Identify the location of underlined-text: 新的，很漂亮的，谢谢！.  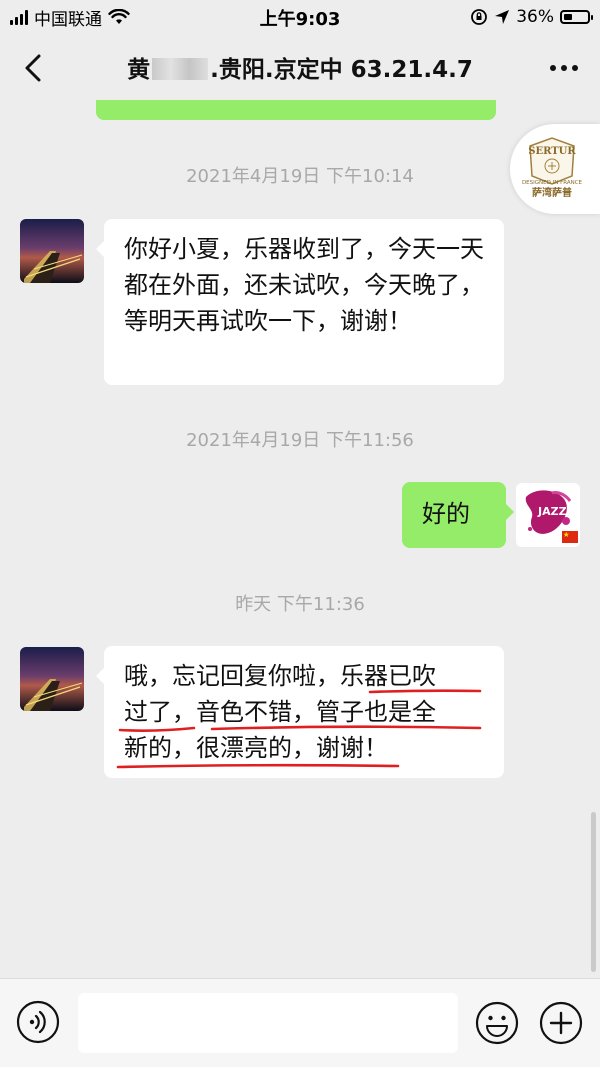
(256, 748).